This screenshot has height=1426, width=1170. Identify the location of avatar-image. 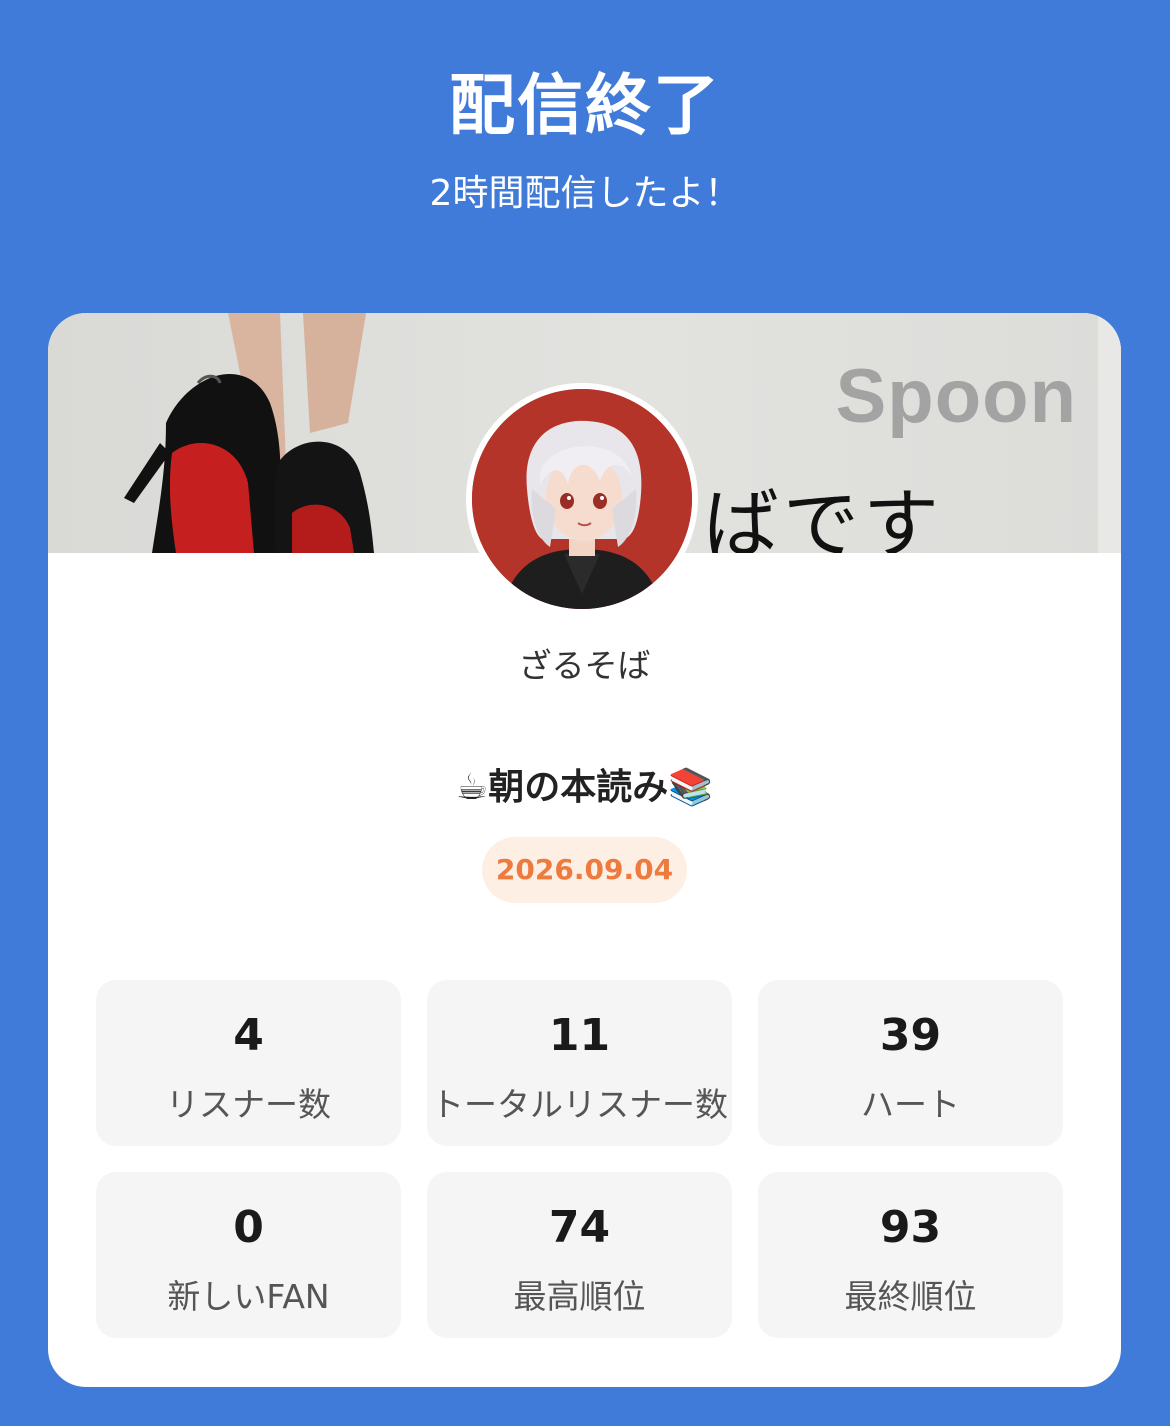
(582, 499).